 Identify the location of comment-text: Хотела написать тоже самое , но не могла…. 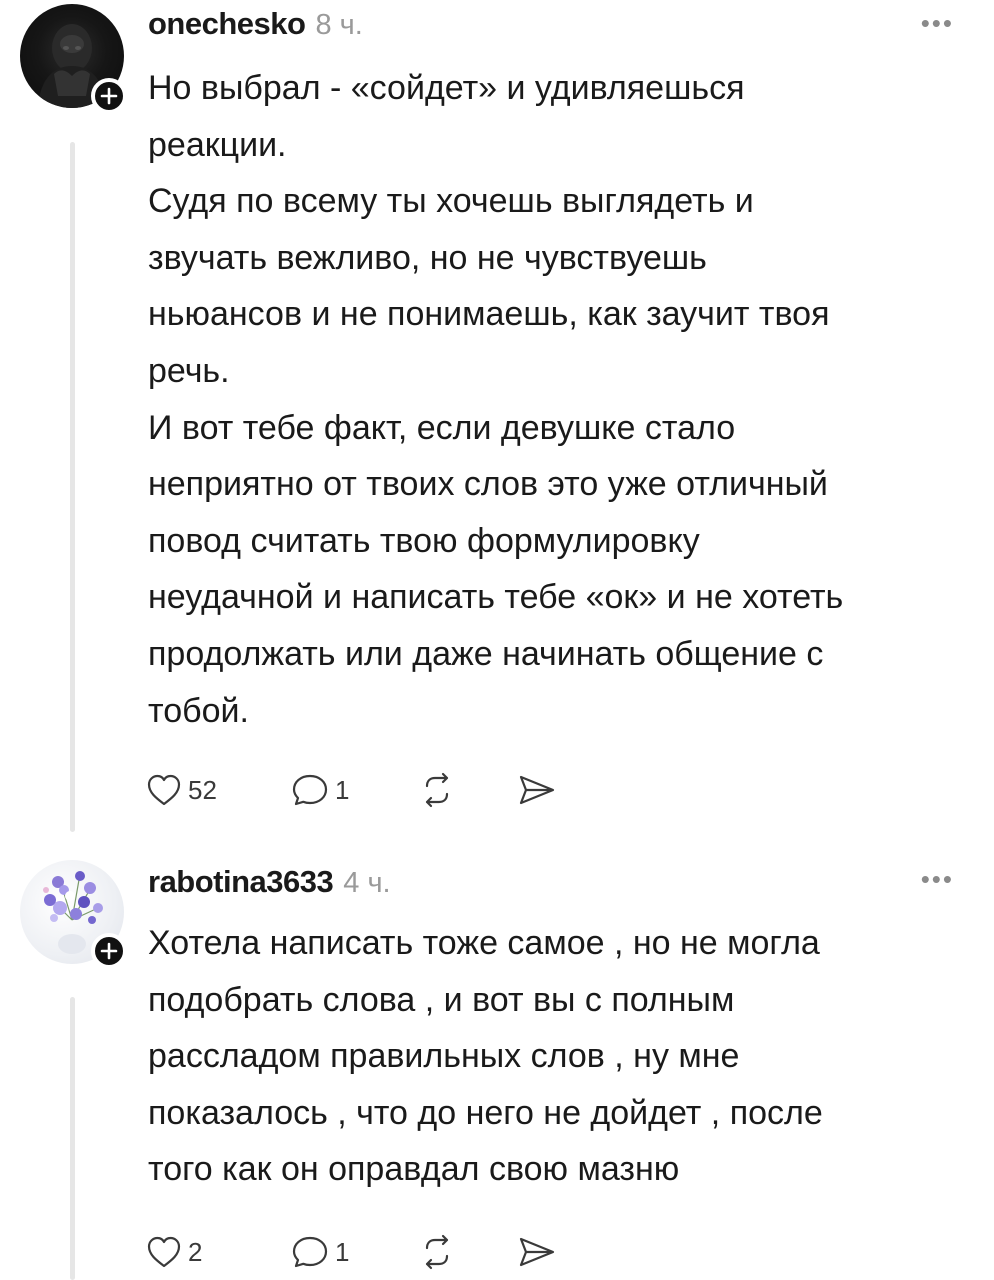
(485, 1056).